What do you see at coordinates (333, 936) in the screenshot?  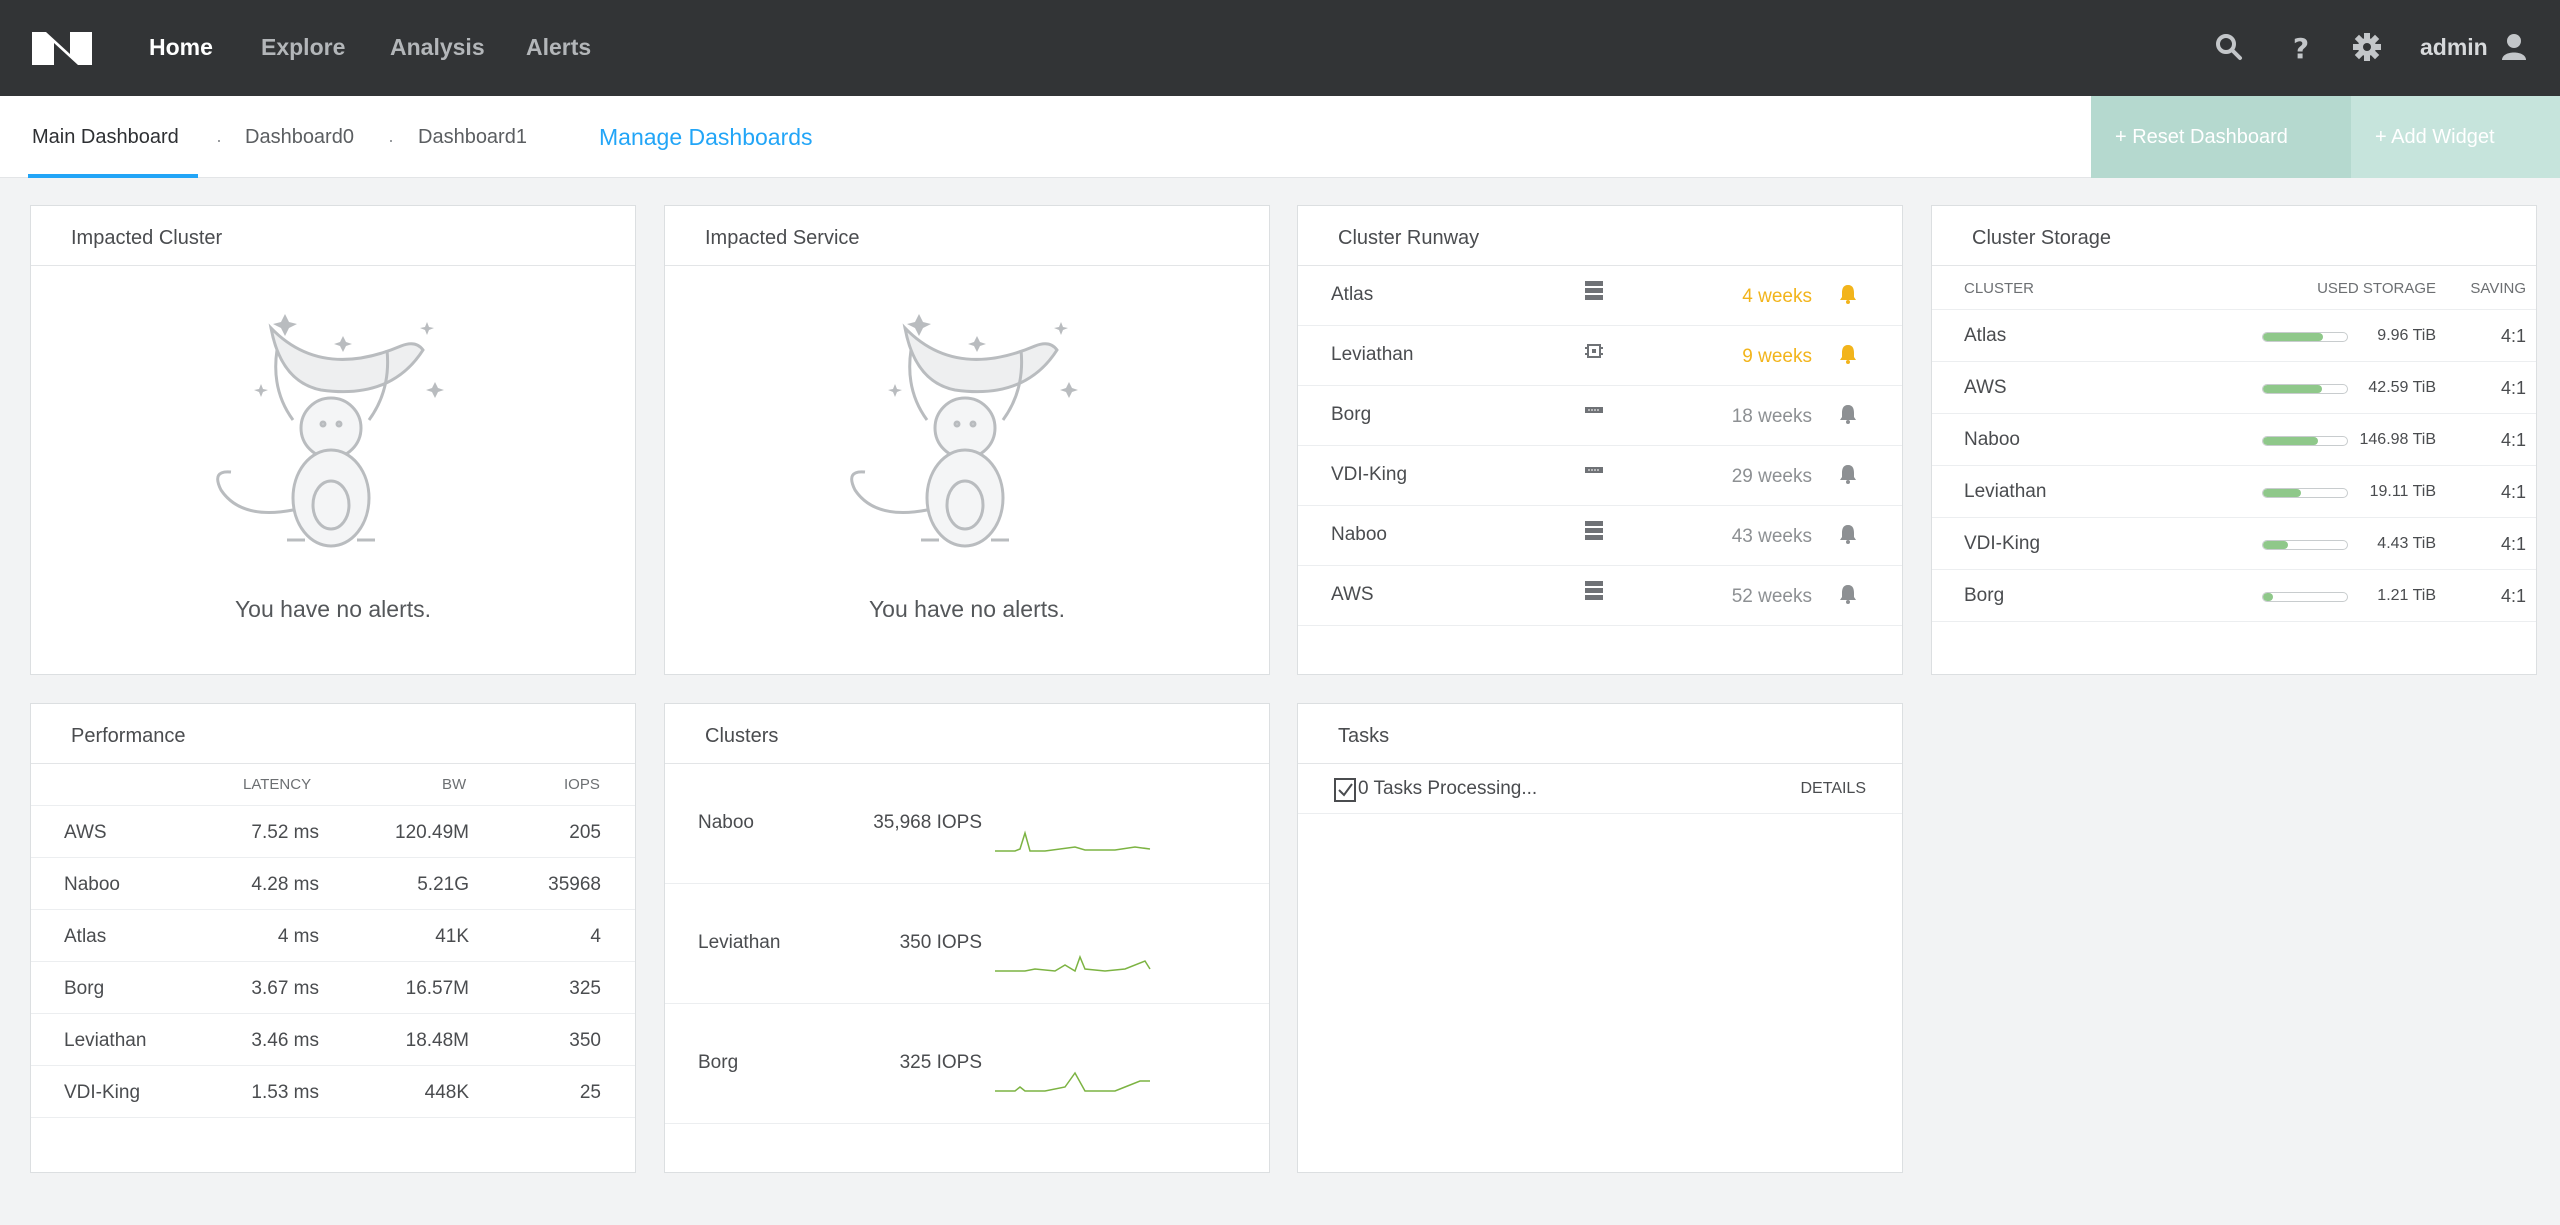 I see `performance-row: Atlas 4 ms 41K 4` at bounding box center [333, 936].